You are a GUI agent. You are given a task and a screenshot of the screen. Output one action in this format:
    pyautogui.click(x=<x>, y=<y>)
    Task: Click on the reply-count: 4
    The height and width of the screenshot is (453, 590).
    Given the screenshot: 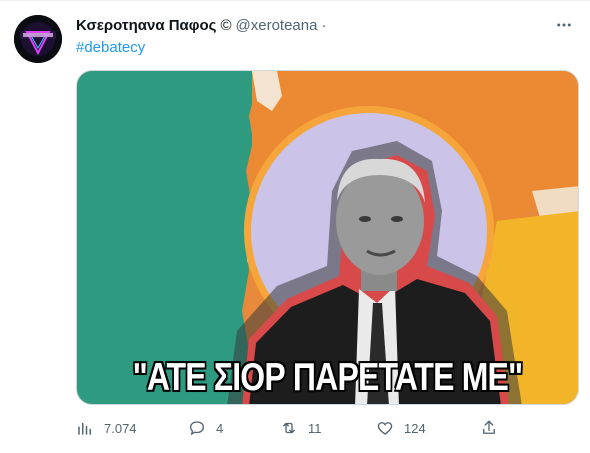 What is the action you would take?
    pyautogui.click(x=220, y=428)
    